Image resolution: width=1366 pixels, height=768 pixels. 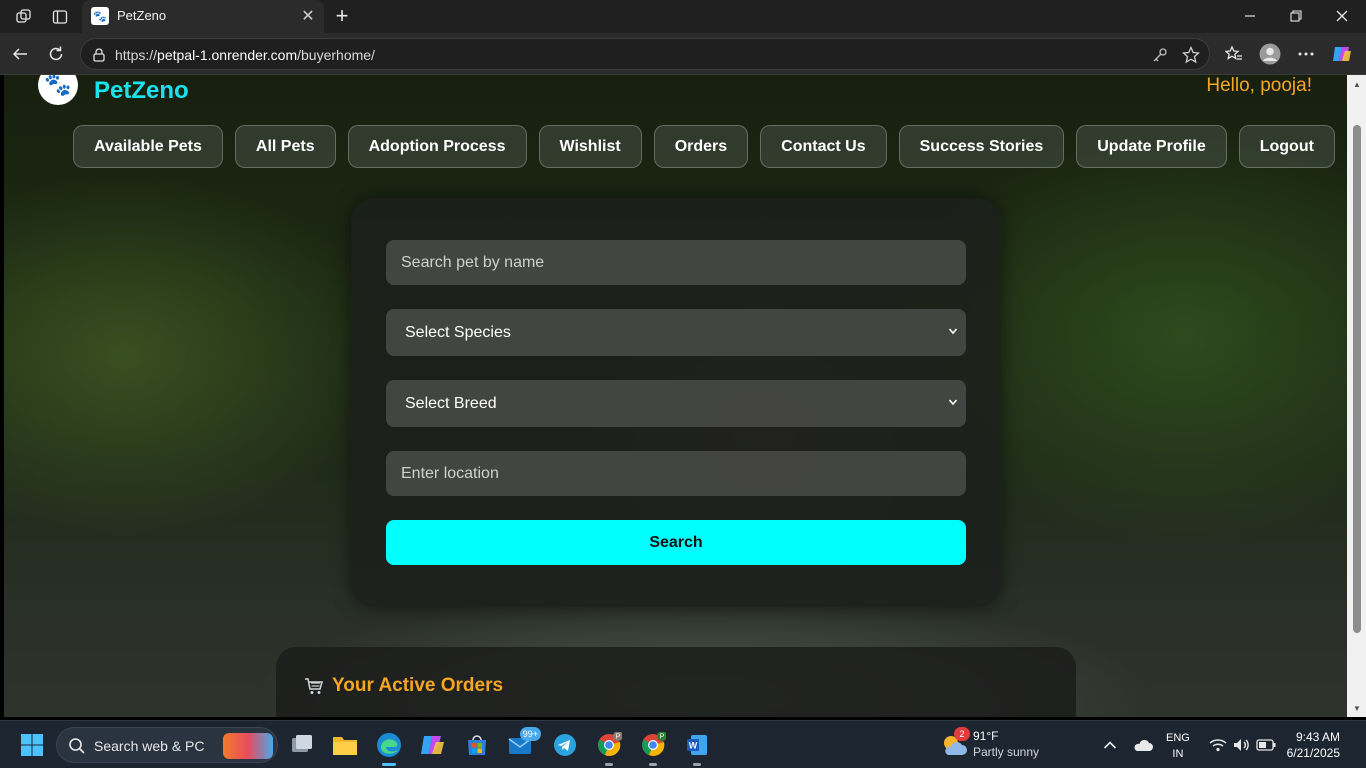 What do you see at coordinates (676, 473) in the screenshot?
I see `location-input: Enter location` at bounding box center [676, 473].